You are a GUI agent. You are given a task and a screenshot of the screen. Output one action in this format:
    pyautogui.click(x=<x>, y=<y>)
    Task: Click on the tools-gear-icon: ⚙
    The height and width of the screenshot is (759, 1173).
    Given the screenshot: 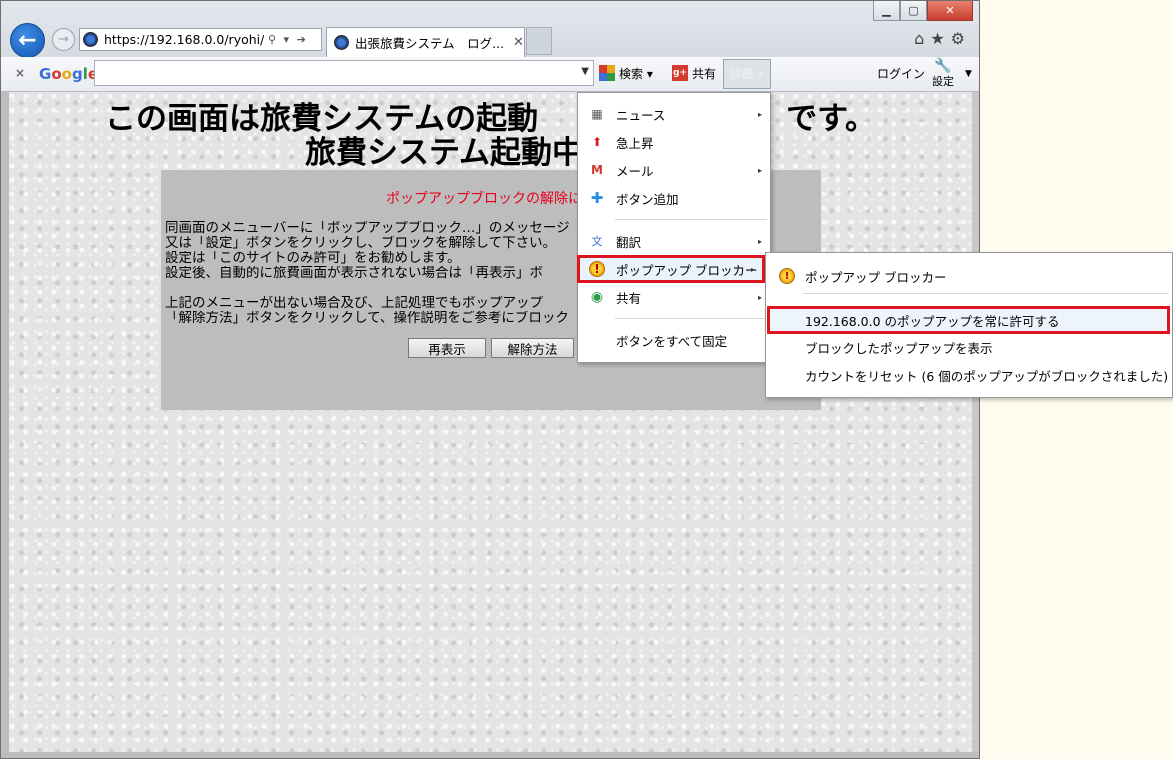 What is the action you would take?
    pyautogui.click(x=958, y=38)
    